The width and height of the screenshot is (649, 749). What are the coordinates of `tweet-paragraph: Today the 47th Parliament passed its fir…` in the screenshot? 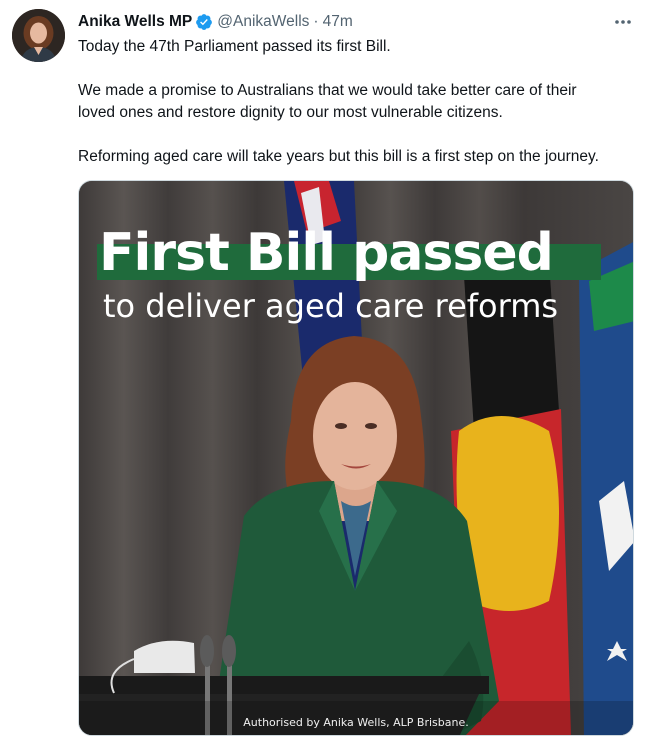 It's located at (234, 46).